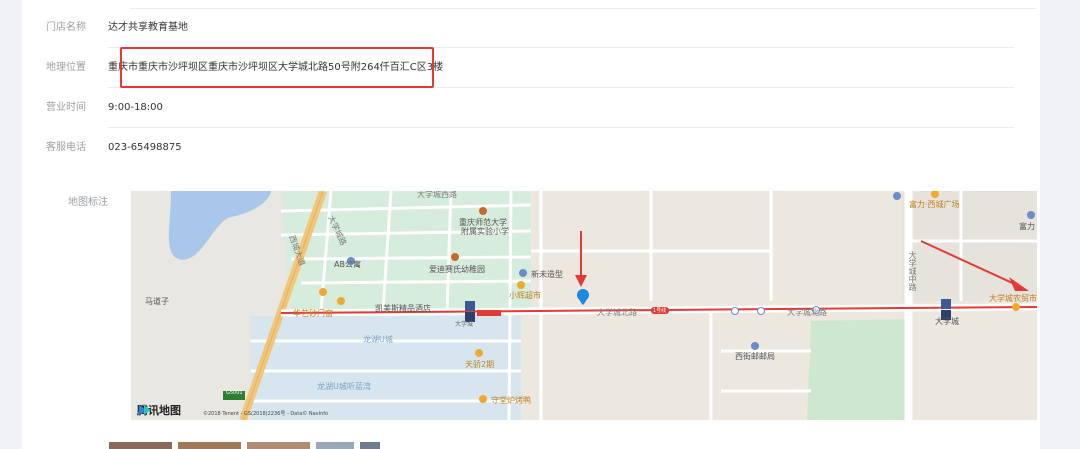  I want to click on phone-value: 023-65498875, so click(145, 147).